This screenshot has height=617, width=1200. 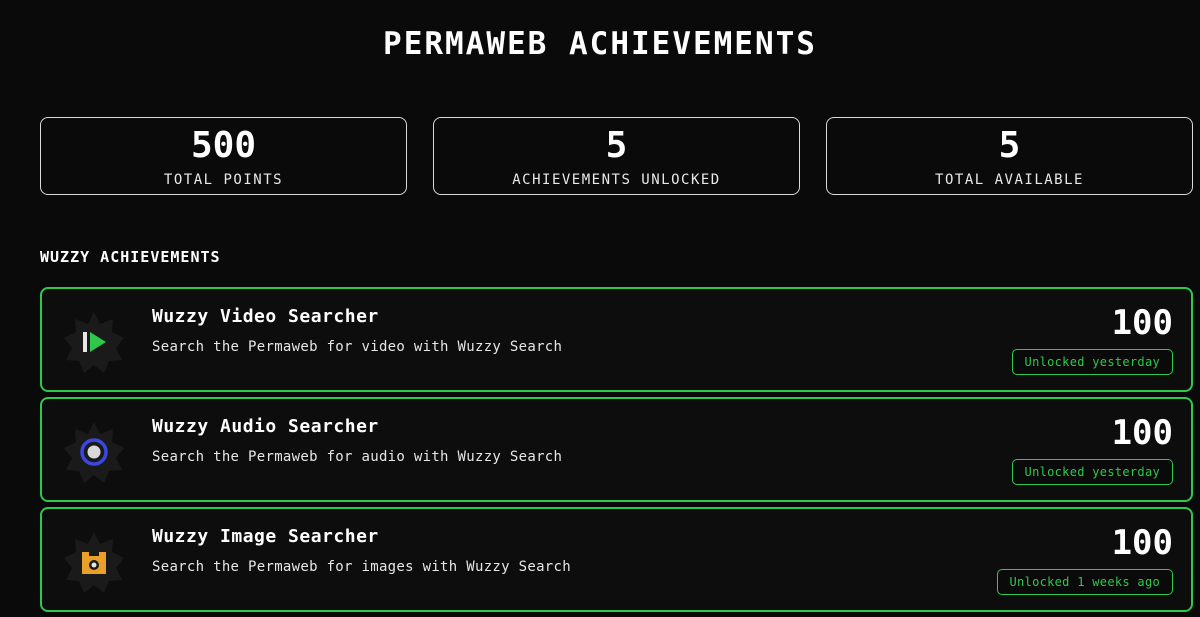 What do you see at coordinates (600, 44) in the screenshot?
I see `page-title: PERMAWEB ACHIEVEMENTS` at bounding box center [600, 44].